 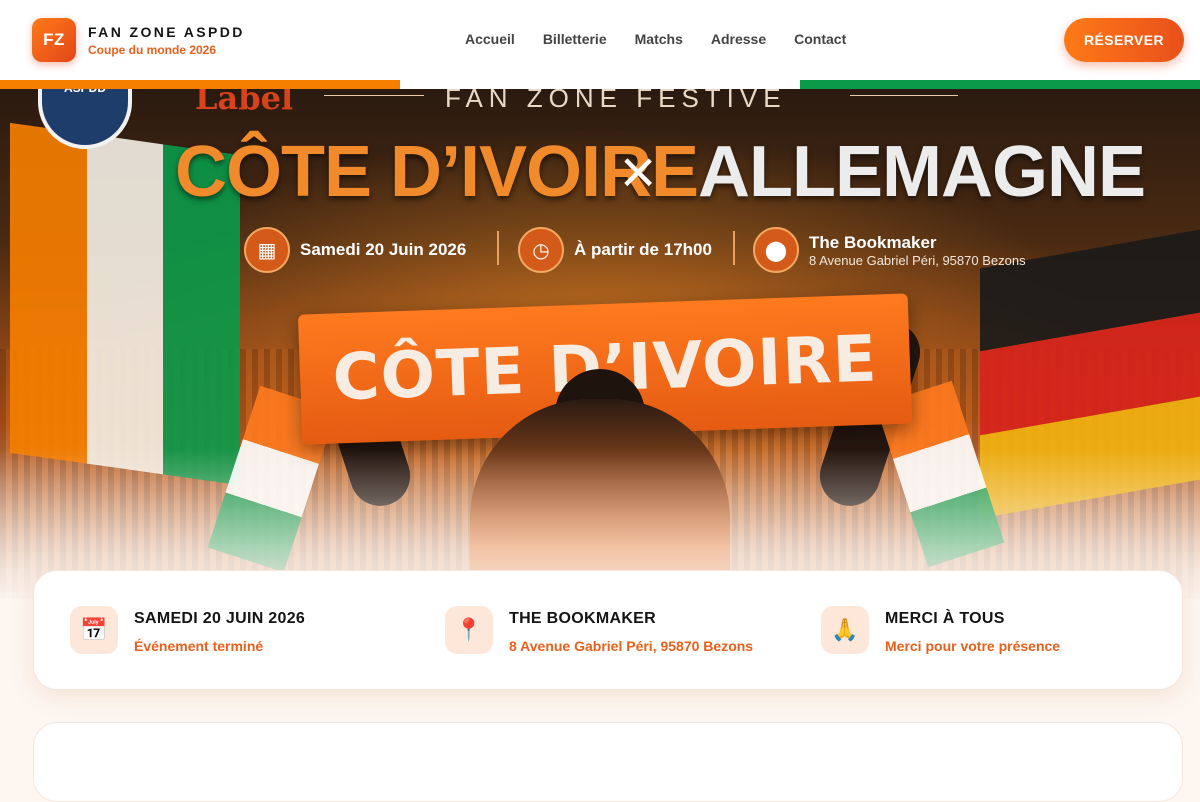 What do you see at coordinates (820, 39) in the screenshot?
I see `nav-item-contact: Contact` at bounding box center [820, 39].